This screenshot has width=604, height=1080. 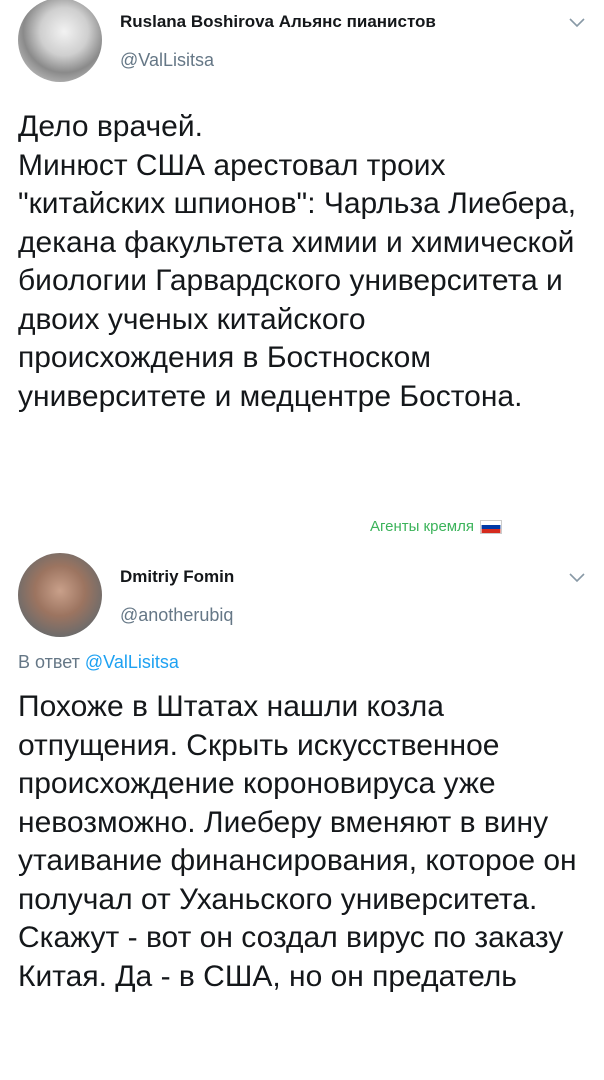 What do you see at coordinates (132, 662) in the screenshot?
I see `reply-mention-link: @ValLisitsa` at bounding box center [132, 662].